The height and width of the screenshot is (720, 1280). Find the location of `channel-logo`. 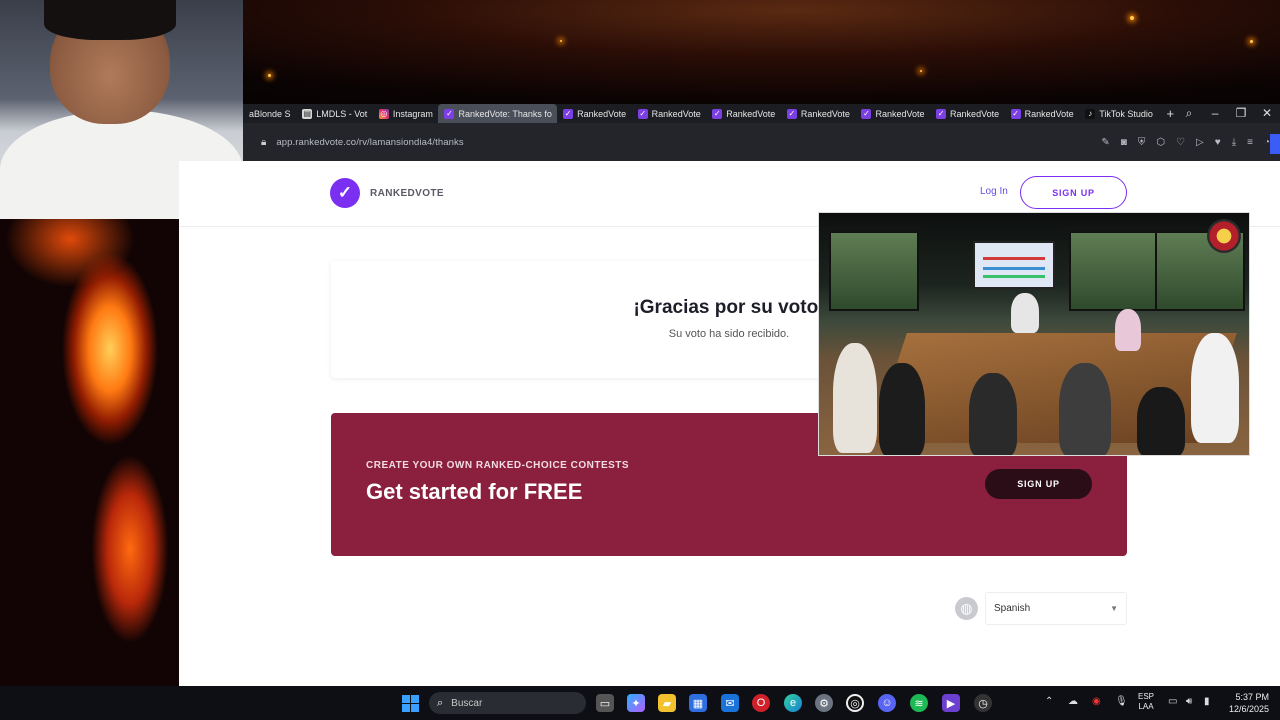

channel-logo is located at coordinates (1224, 236).